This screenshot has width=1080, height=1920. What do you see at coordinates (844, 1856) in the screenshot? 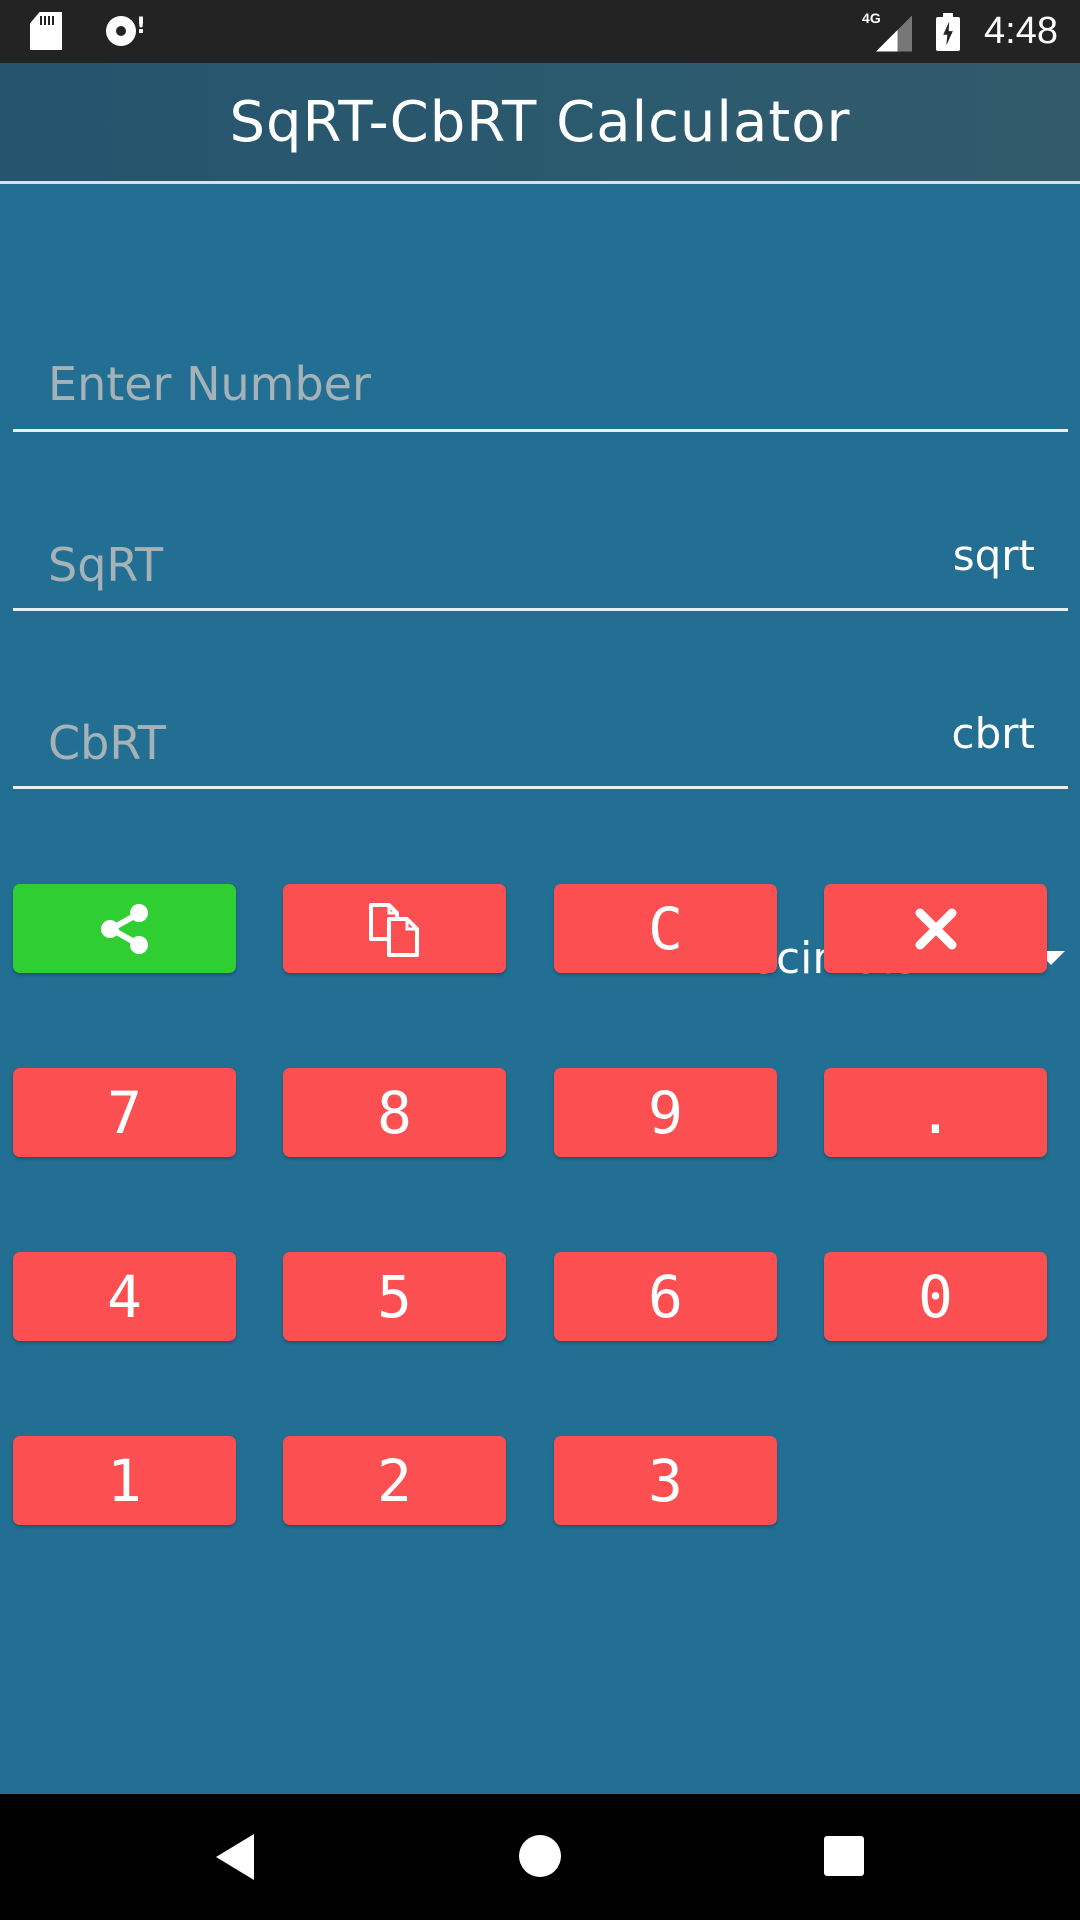
I see `recent-apps-icon` at bounding box center [844, 1856].